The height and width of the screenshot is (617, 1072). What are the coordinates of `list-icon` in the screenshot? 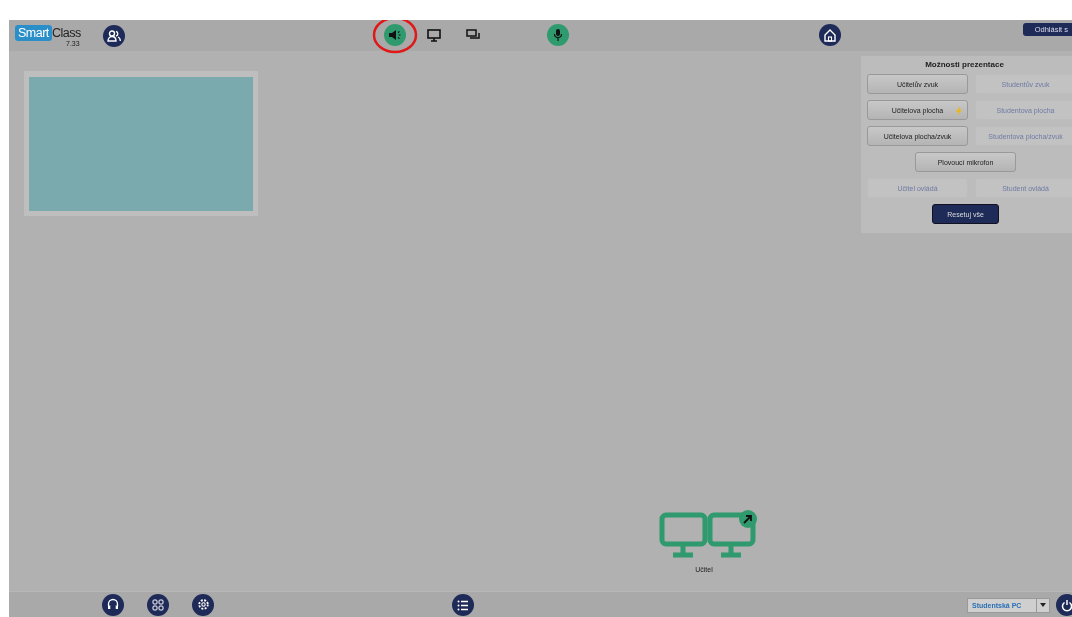 It's located at (463, 605).